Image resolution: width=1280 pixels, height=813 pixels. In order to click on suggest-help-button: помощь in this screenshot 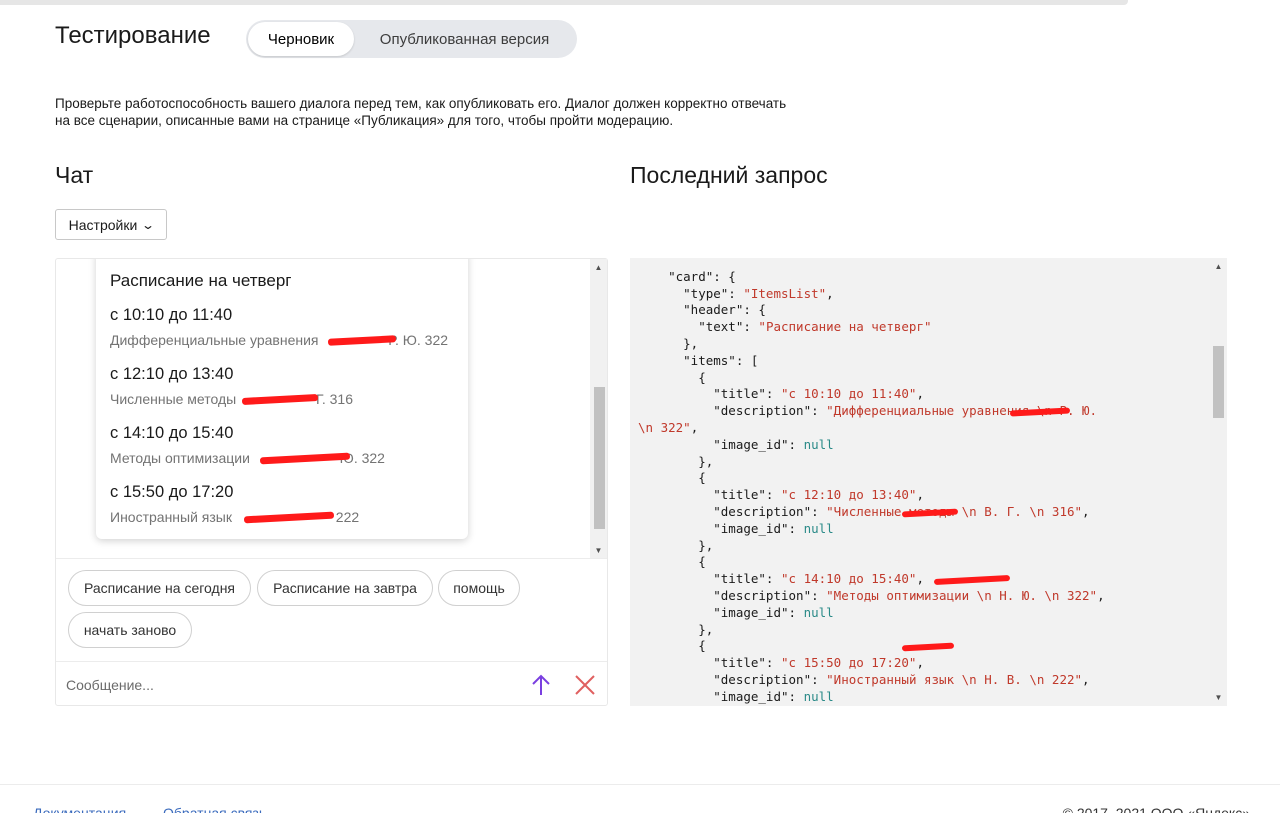, I will do `click(479, 588)`.